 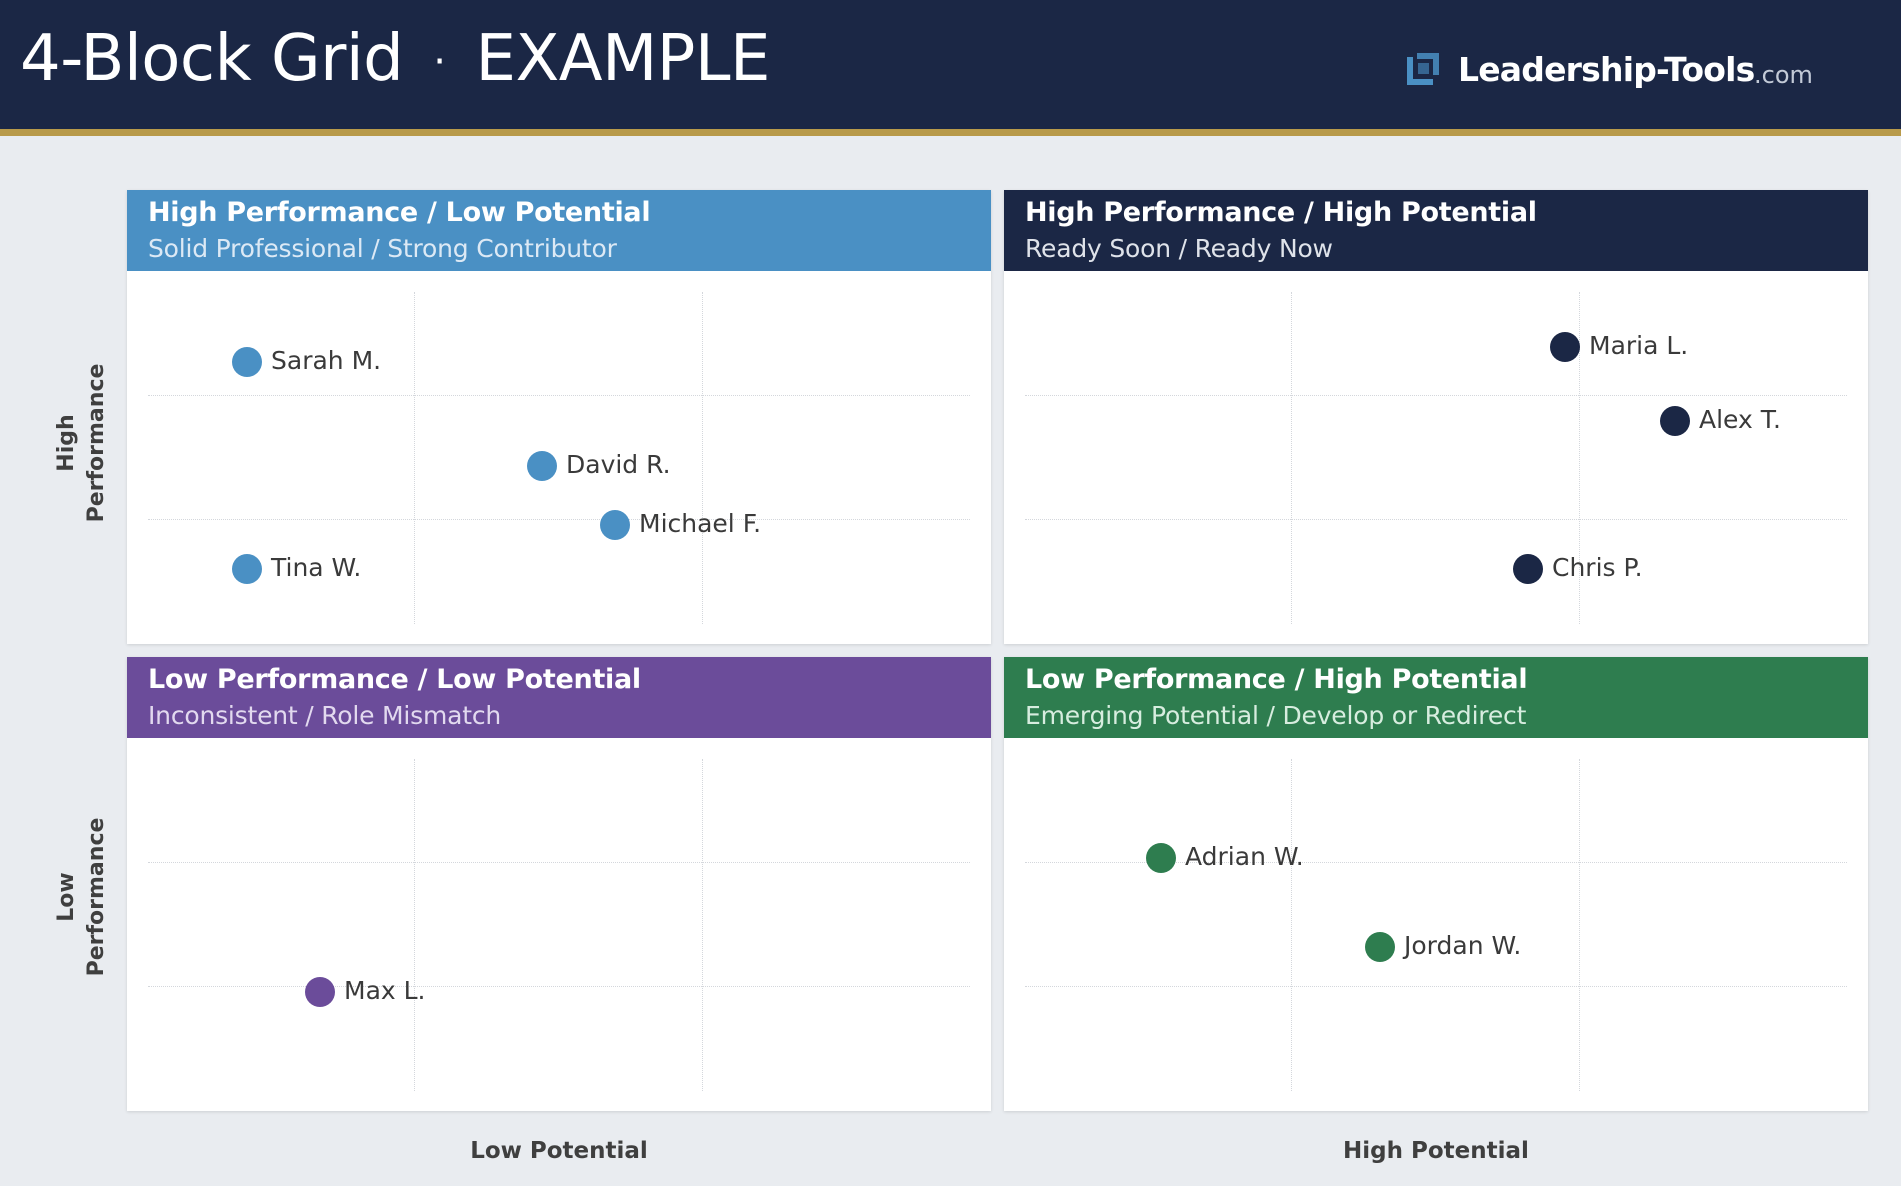 What do you see at coordinates (325, 715) in the screenshot?
I see `quadrant-subtitle: Inconsistent / Role Mismatch` at bounding box center [325, 715].